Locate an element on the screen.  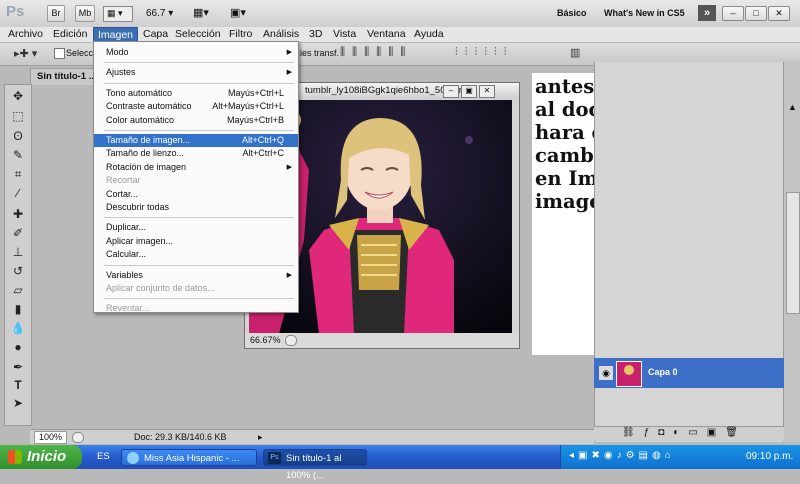
imagen-menu-item: Ajustes ▶ is located at coordinates (196, 72).